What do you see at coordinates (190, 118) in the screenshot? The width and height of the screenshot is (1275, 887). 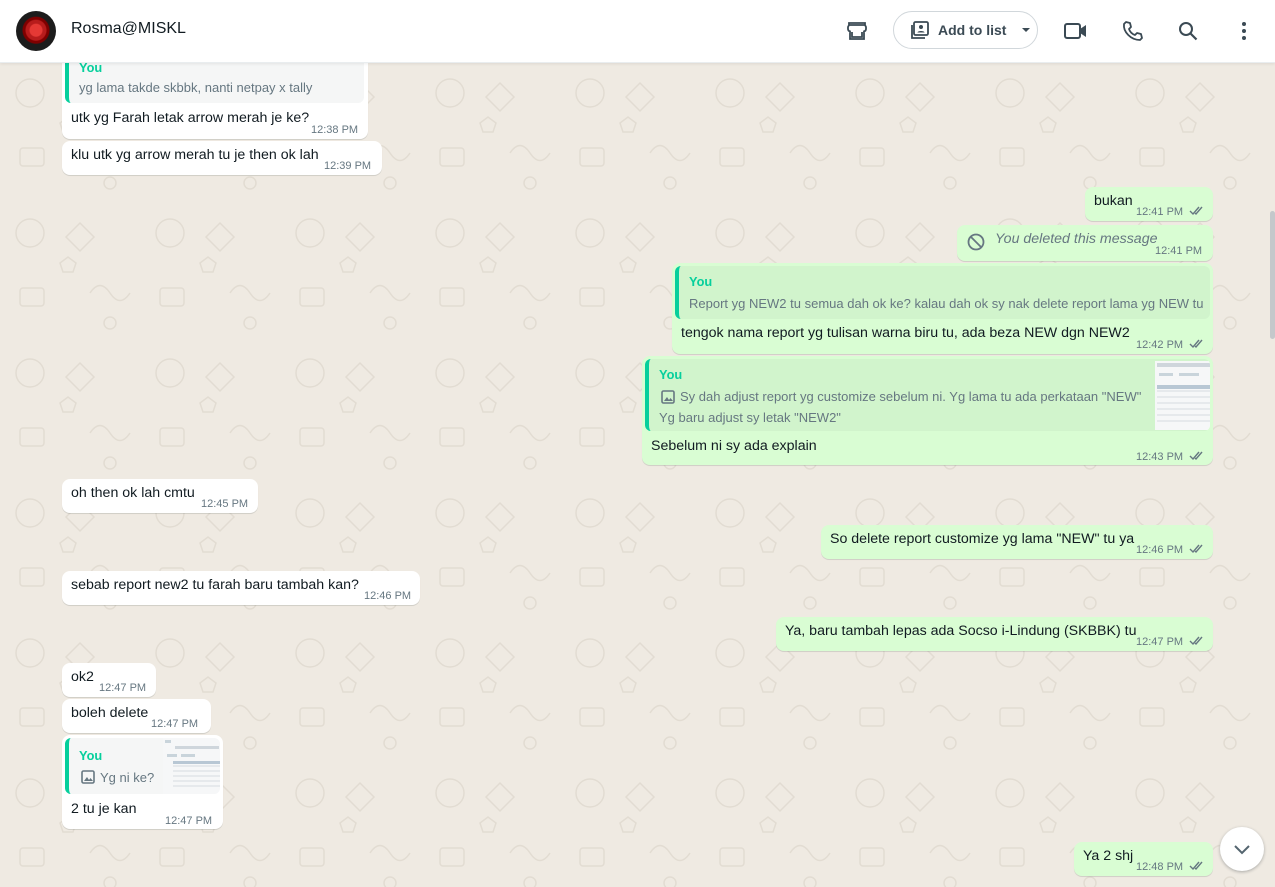 I see `message-text: utk yg Farah letak arrow merah je ke?` at bounding box center [190, 118].